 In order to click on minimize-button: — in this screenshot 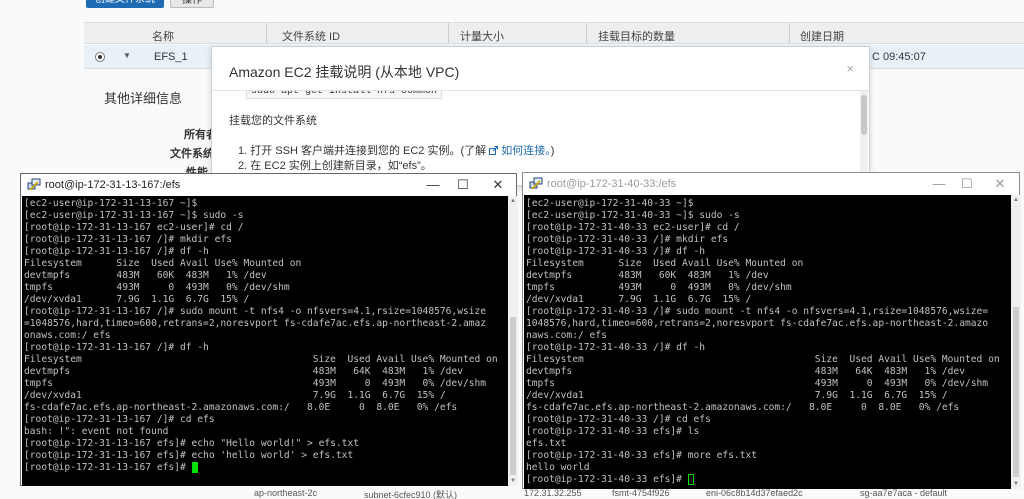, I will do `click(433, 185)`.